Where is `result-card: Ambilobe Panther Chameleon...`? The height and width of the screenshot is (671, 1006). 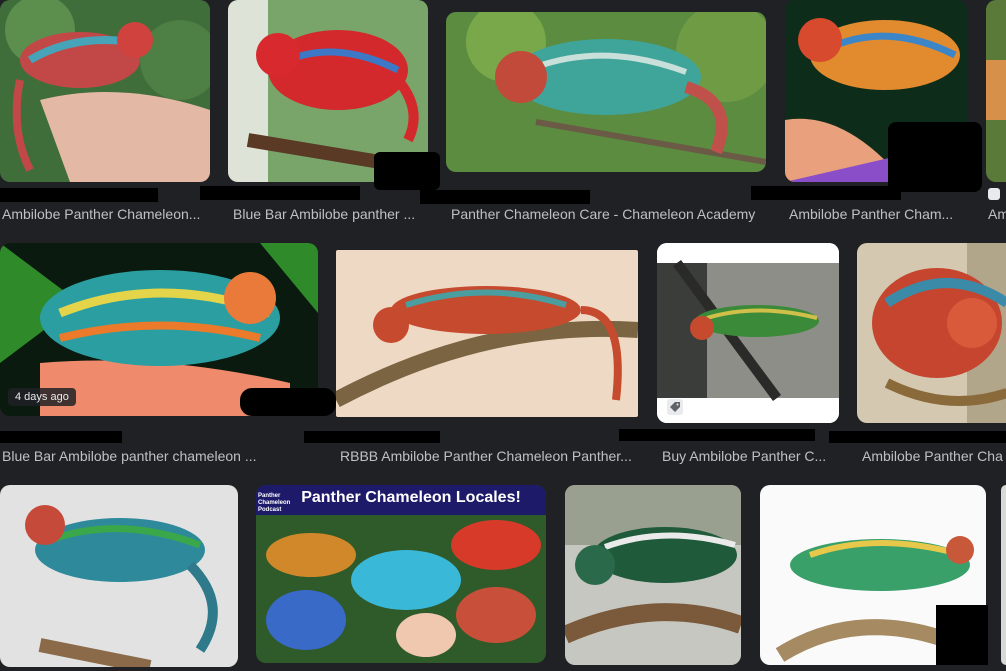
result-card: Ambilobe Panther Chameleon... is located at coordinates (105, 113).